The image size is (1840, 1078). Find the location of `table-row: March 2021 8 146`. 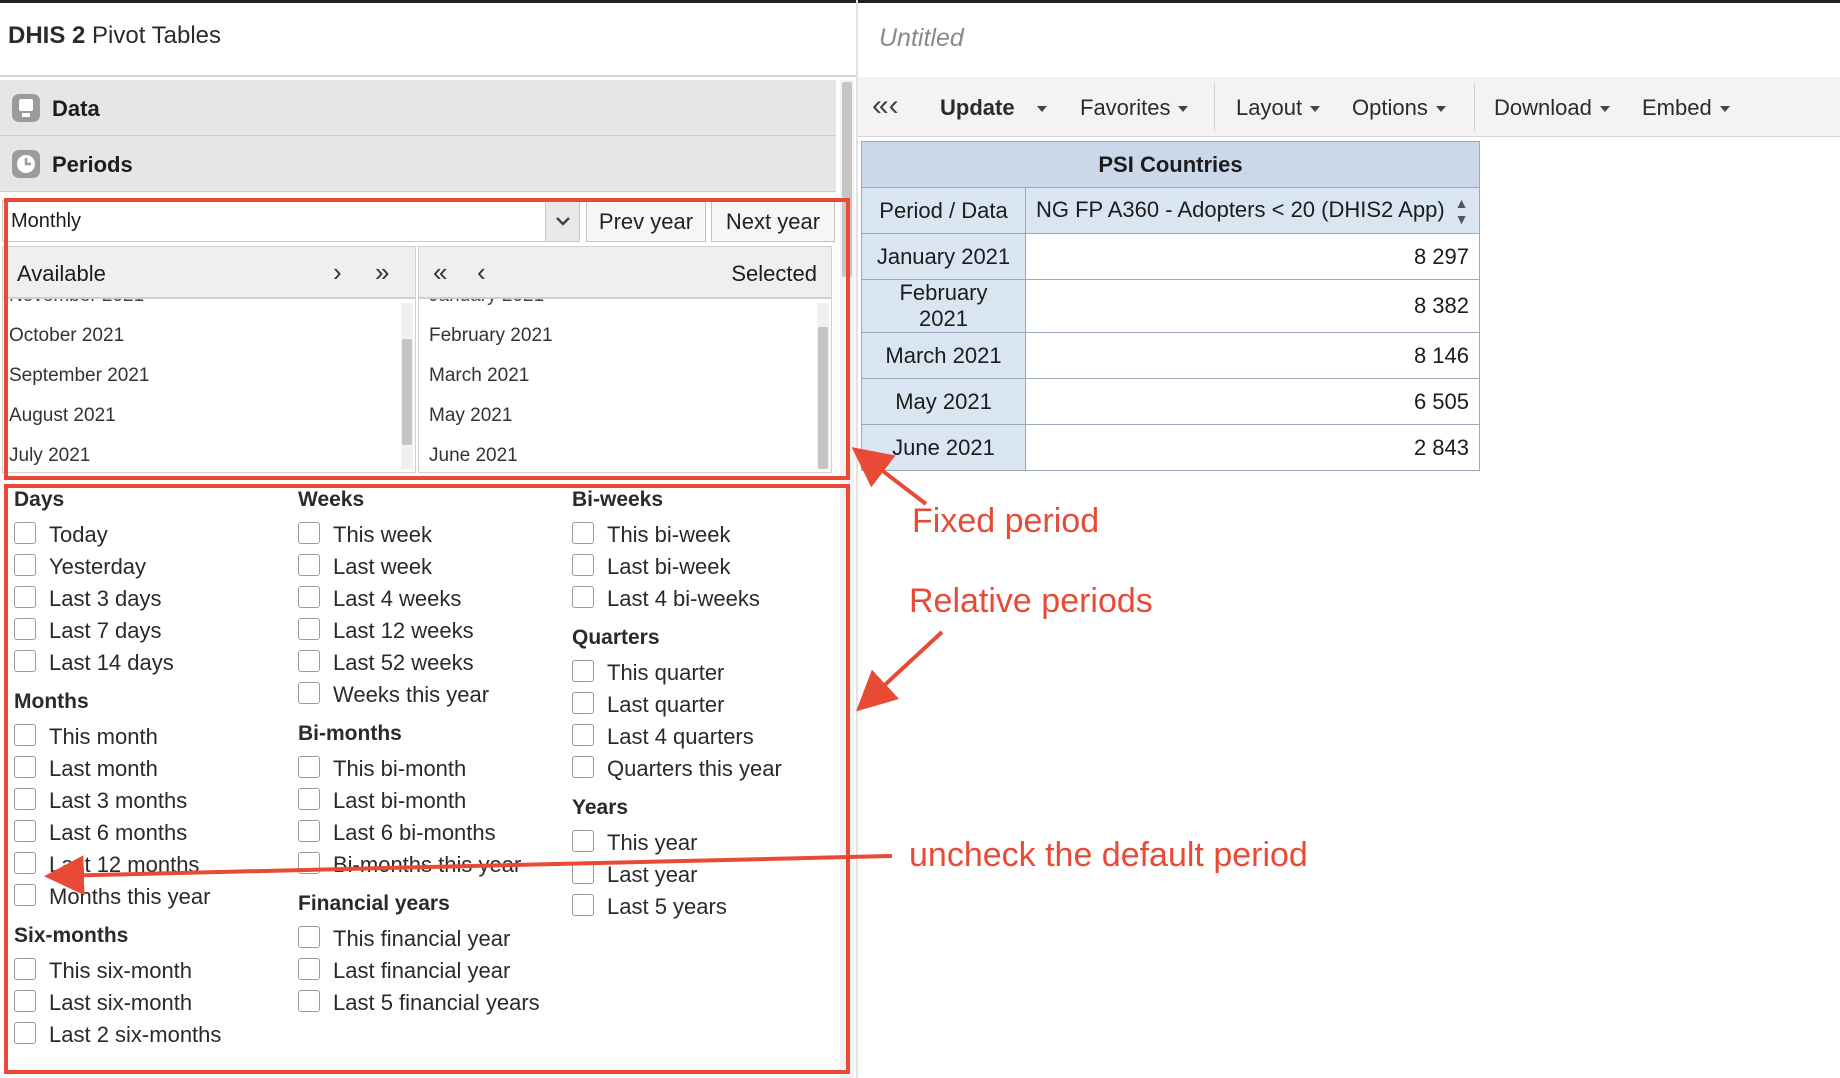

table-row: March 2021 8 146 is located at coordinates (1170, 355).